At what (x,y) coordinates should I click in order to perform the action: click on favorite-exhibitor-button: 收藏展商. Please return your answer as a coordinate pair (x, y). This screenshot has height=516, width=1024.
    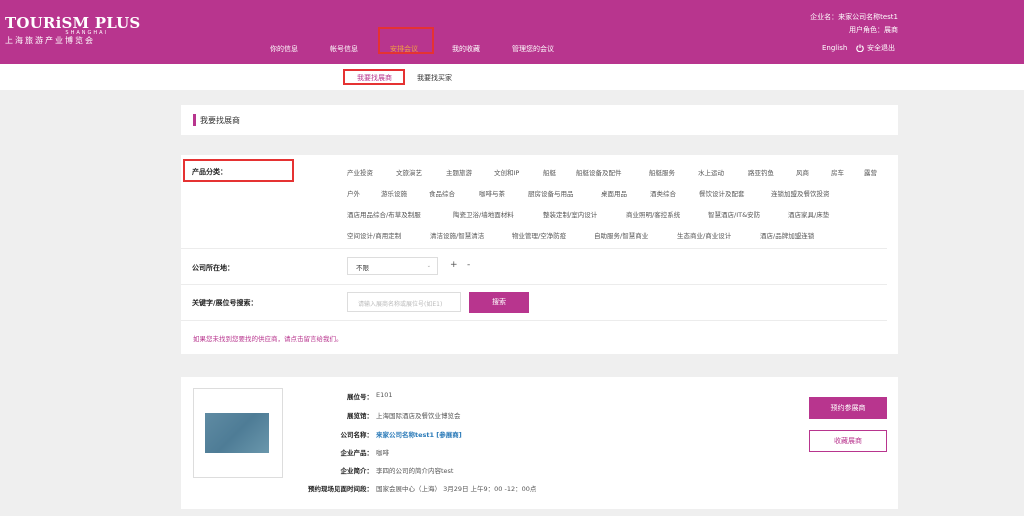
    Looking at the image, I should click on (848, 441).